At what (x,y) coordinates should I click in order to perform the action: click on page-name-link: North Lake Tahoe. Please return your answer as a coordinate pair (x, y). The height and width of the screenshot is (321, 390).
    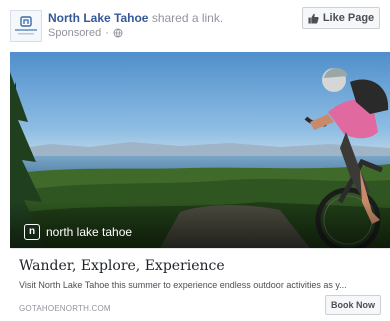
    Looking at the image, I should click on (98, 18).